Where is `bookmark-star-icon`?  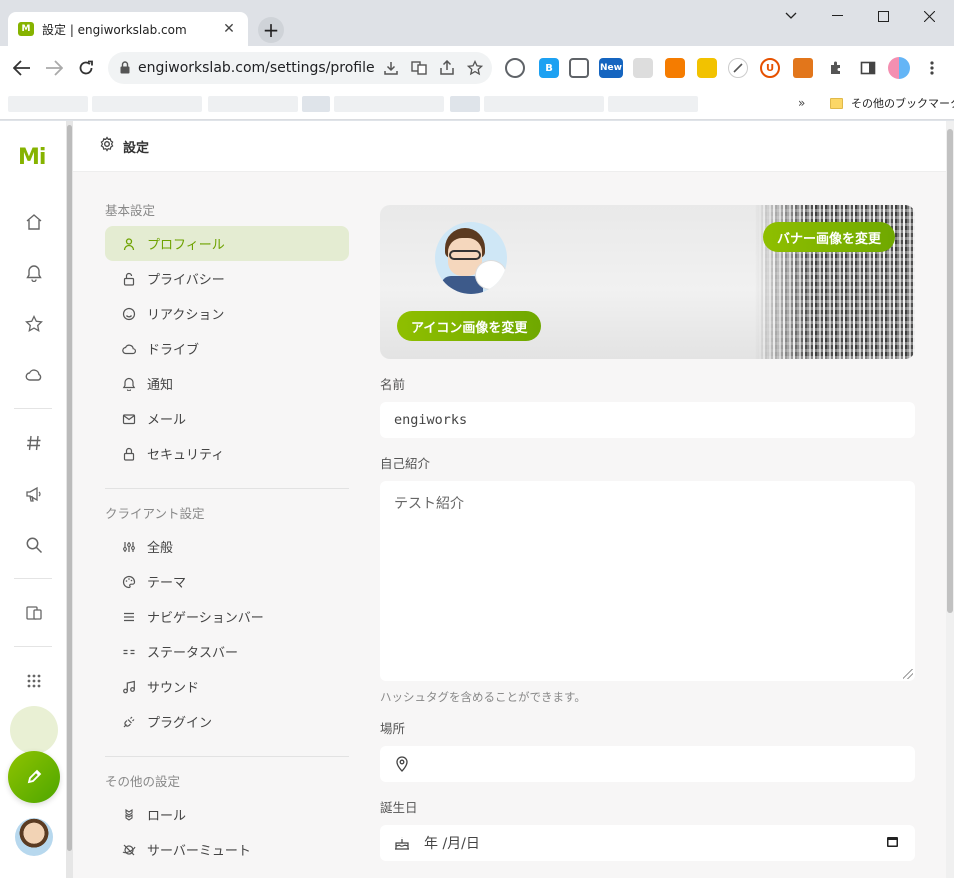 bookmark-star-icon is located at coordinates (475, 68).